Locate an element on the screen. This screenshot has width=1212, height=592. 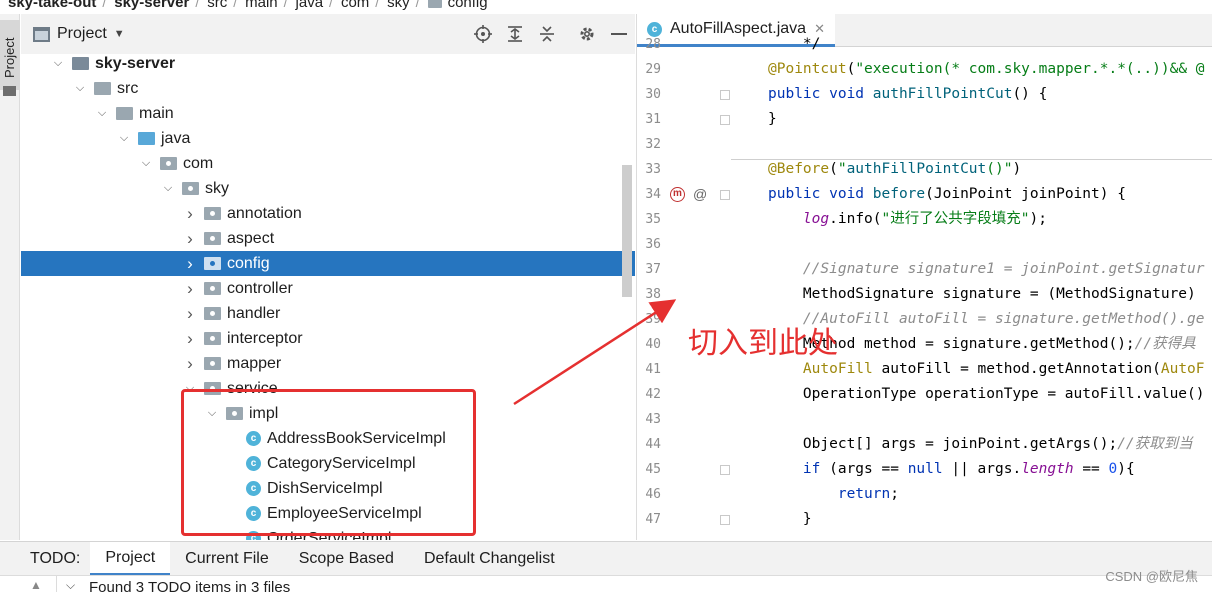
breadcrumb-item: src is located at coordinates (216, 5).